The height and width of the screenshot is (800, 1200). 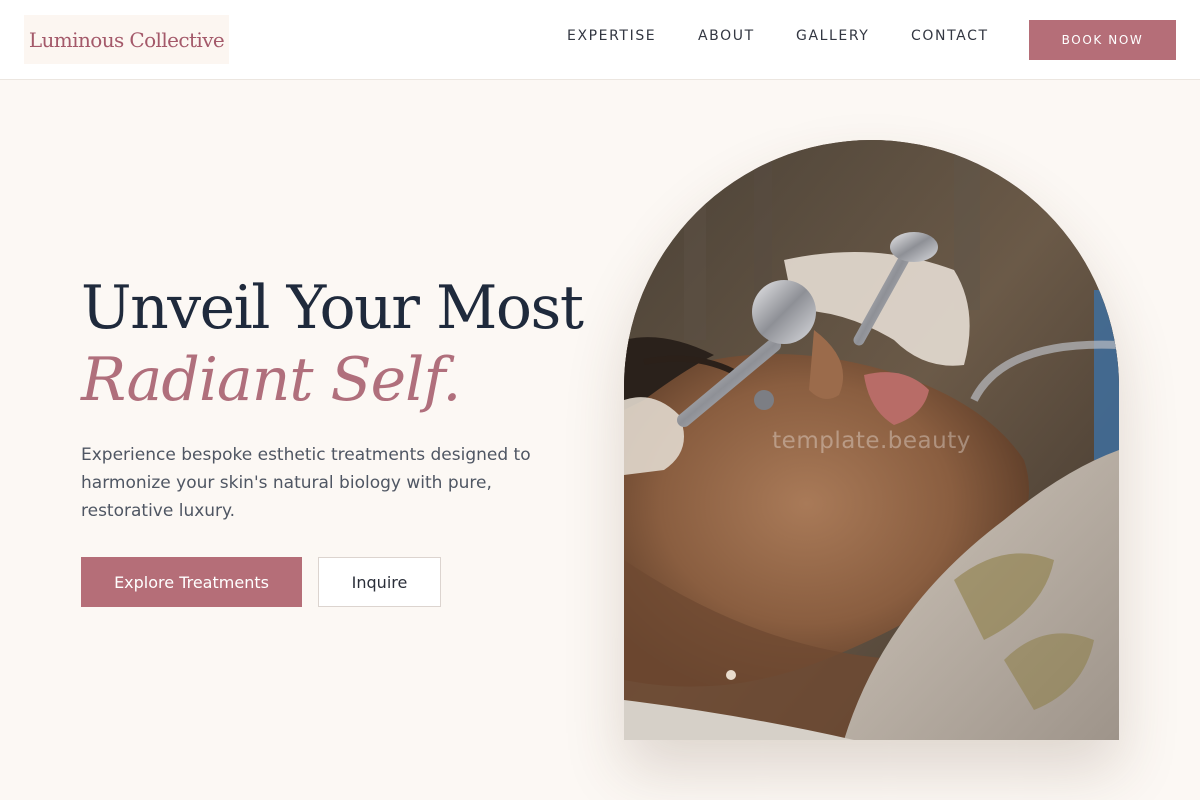 What do you see at coordinates (332, 308) in the screenshot?
I see `hero-heading-line1: Unveil Your Most` at bounding box center [332, 308].